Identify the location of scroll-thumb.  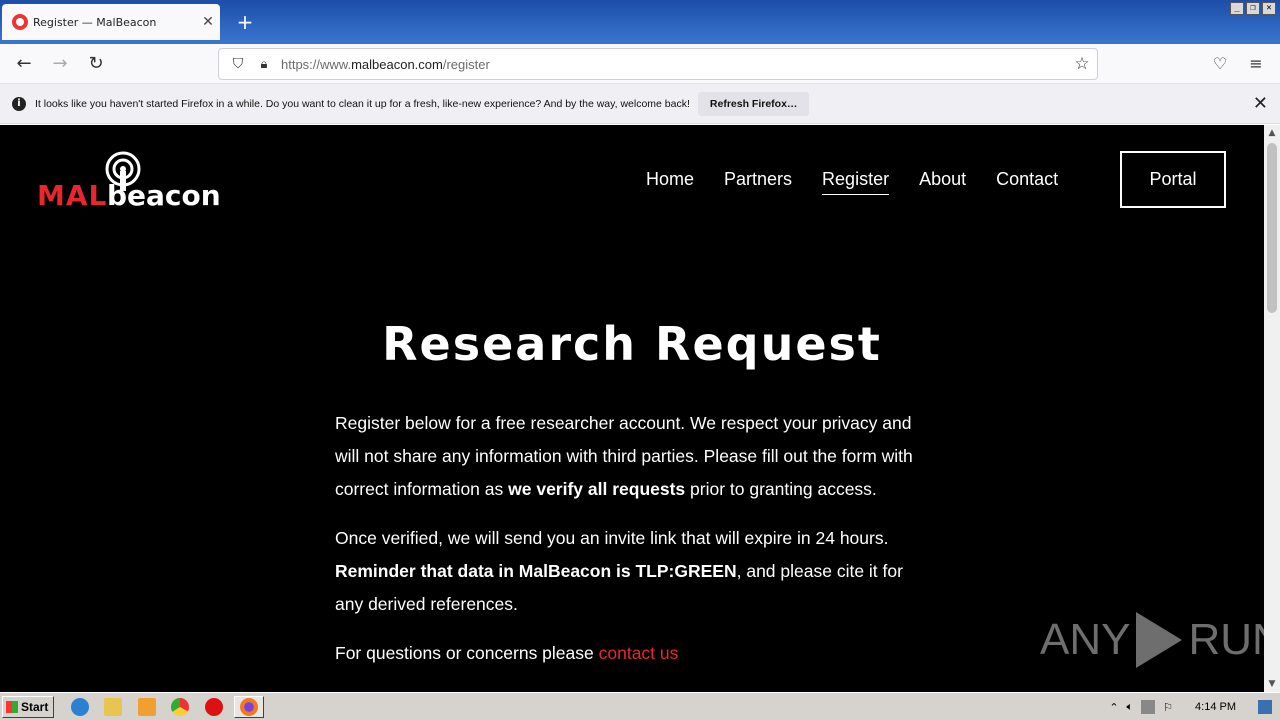
(1272, 228).